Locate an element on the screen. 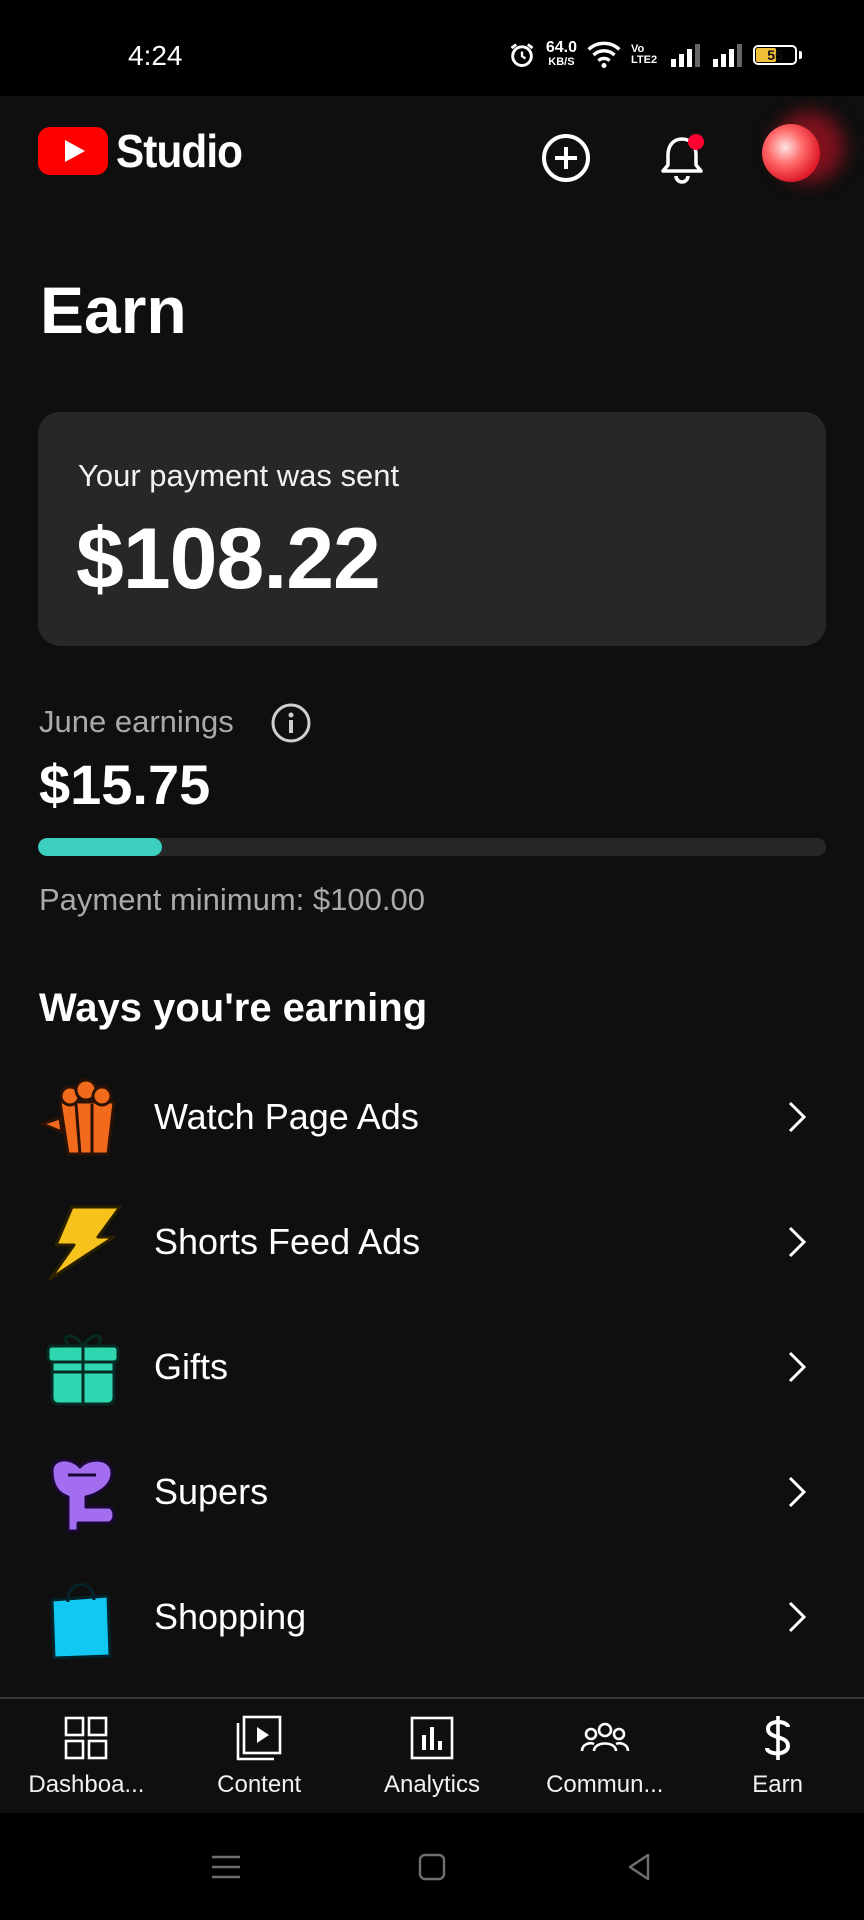 The image size is (864, 1920). nav-item-analytics: Analytics is located at coordinates (432, 1757).